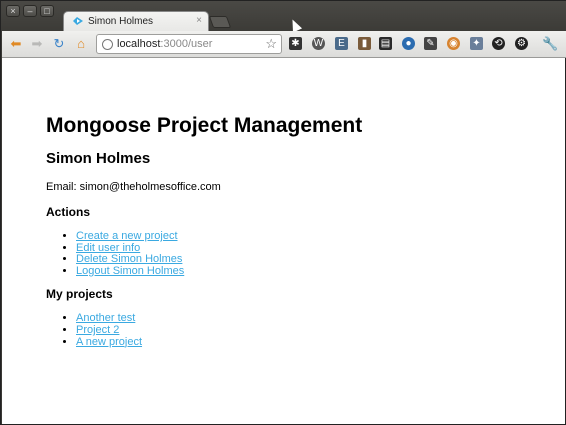 This screenshot has height=425, width=566. What do you see at coordinates (283, 17) in the screenshot?
I see `tab-strip: × – □ Simon Holmes ×` at bounding box center [283, 17].